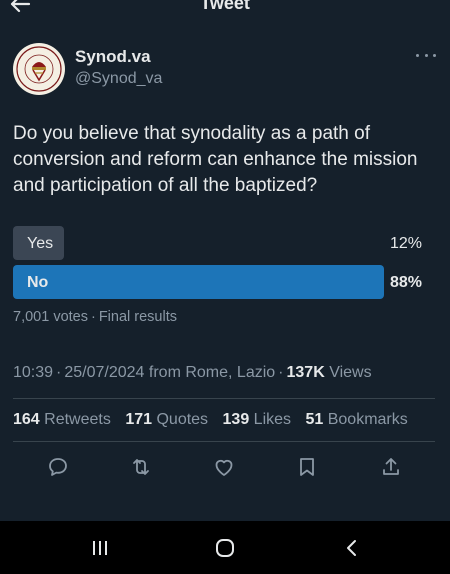 This screenshot has height=574, width=450. I want to click on poll-option-yes-percent: 12%, so click(405, 243).